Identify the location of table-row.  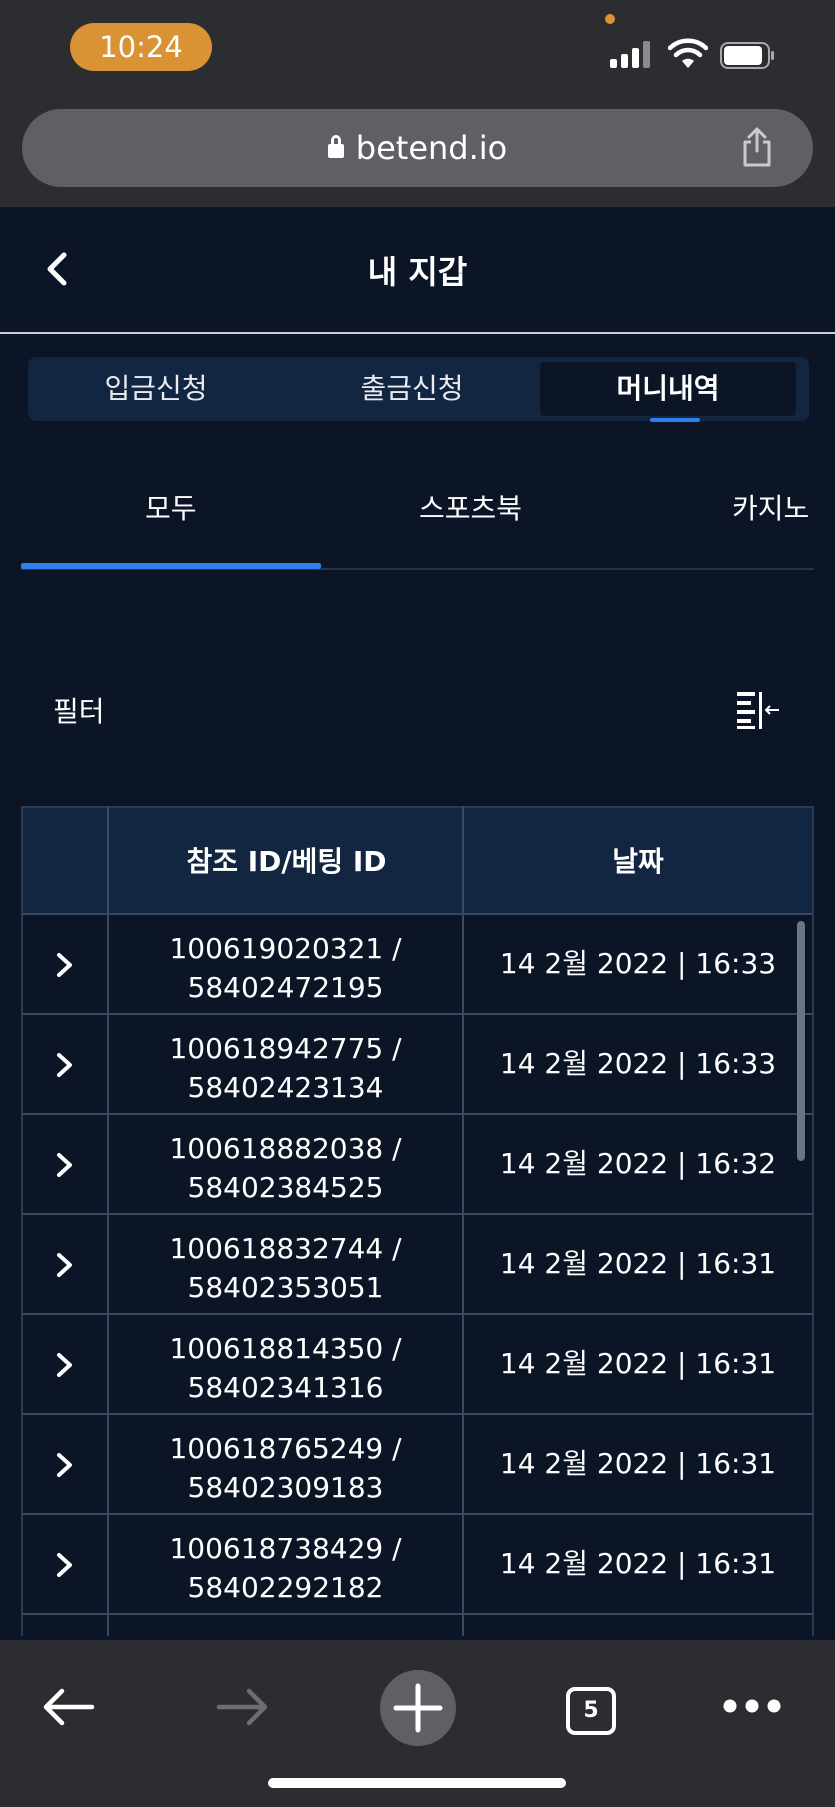
(417, 1625).